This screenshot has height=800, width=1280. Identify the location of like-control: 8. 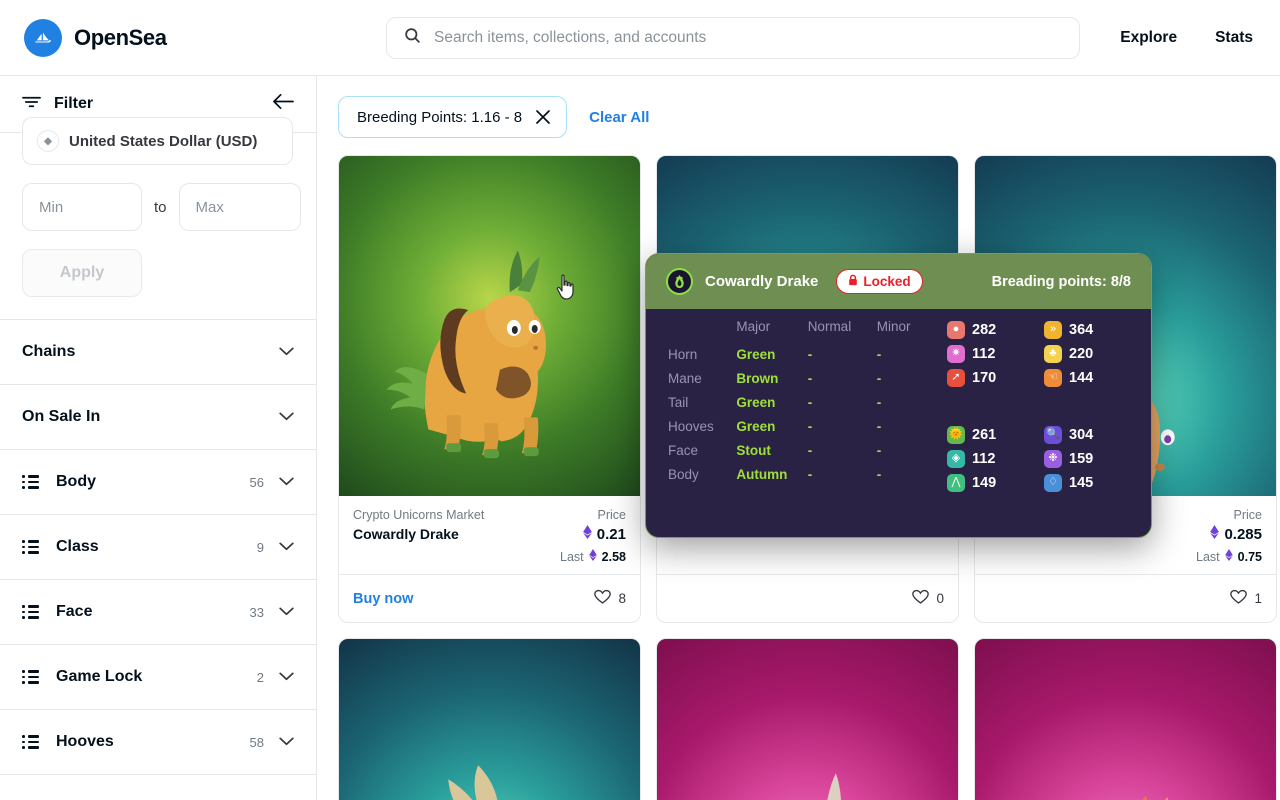
(610, 598).